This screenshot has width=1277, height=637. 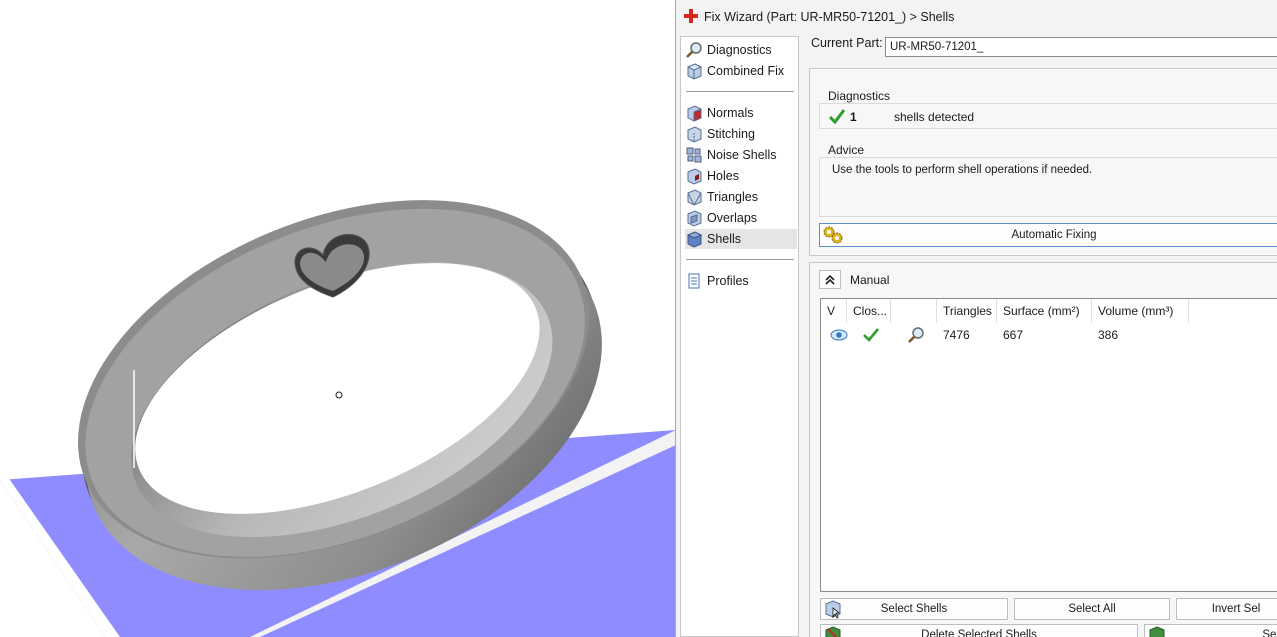 I want to click on zoom-cell, so click(x=916, y=335).